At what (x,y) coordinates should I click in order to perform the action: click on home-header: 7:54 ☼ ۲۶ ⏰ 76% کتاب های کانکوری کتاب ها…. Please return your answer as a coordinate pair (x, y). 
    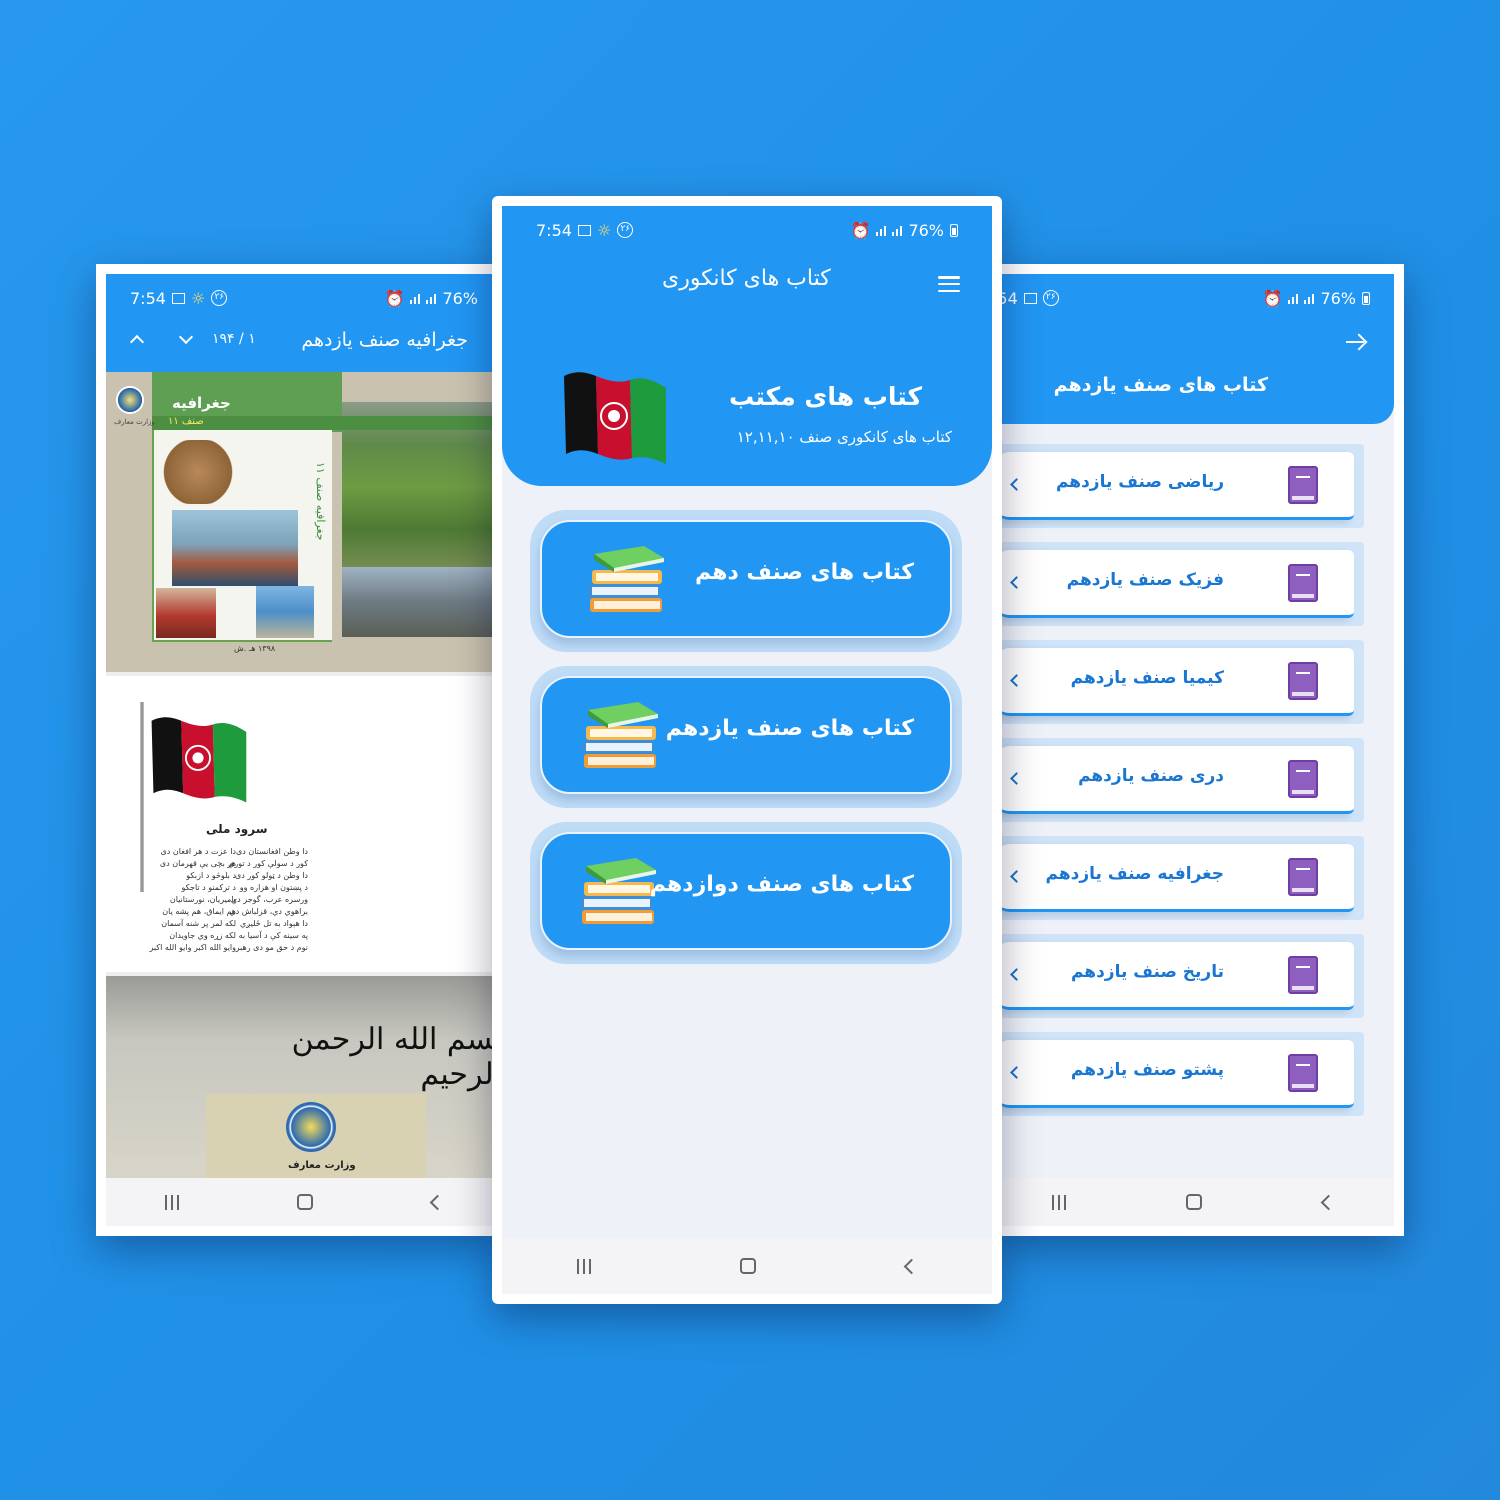
    Looking at the image, I should click on (747, 346).